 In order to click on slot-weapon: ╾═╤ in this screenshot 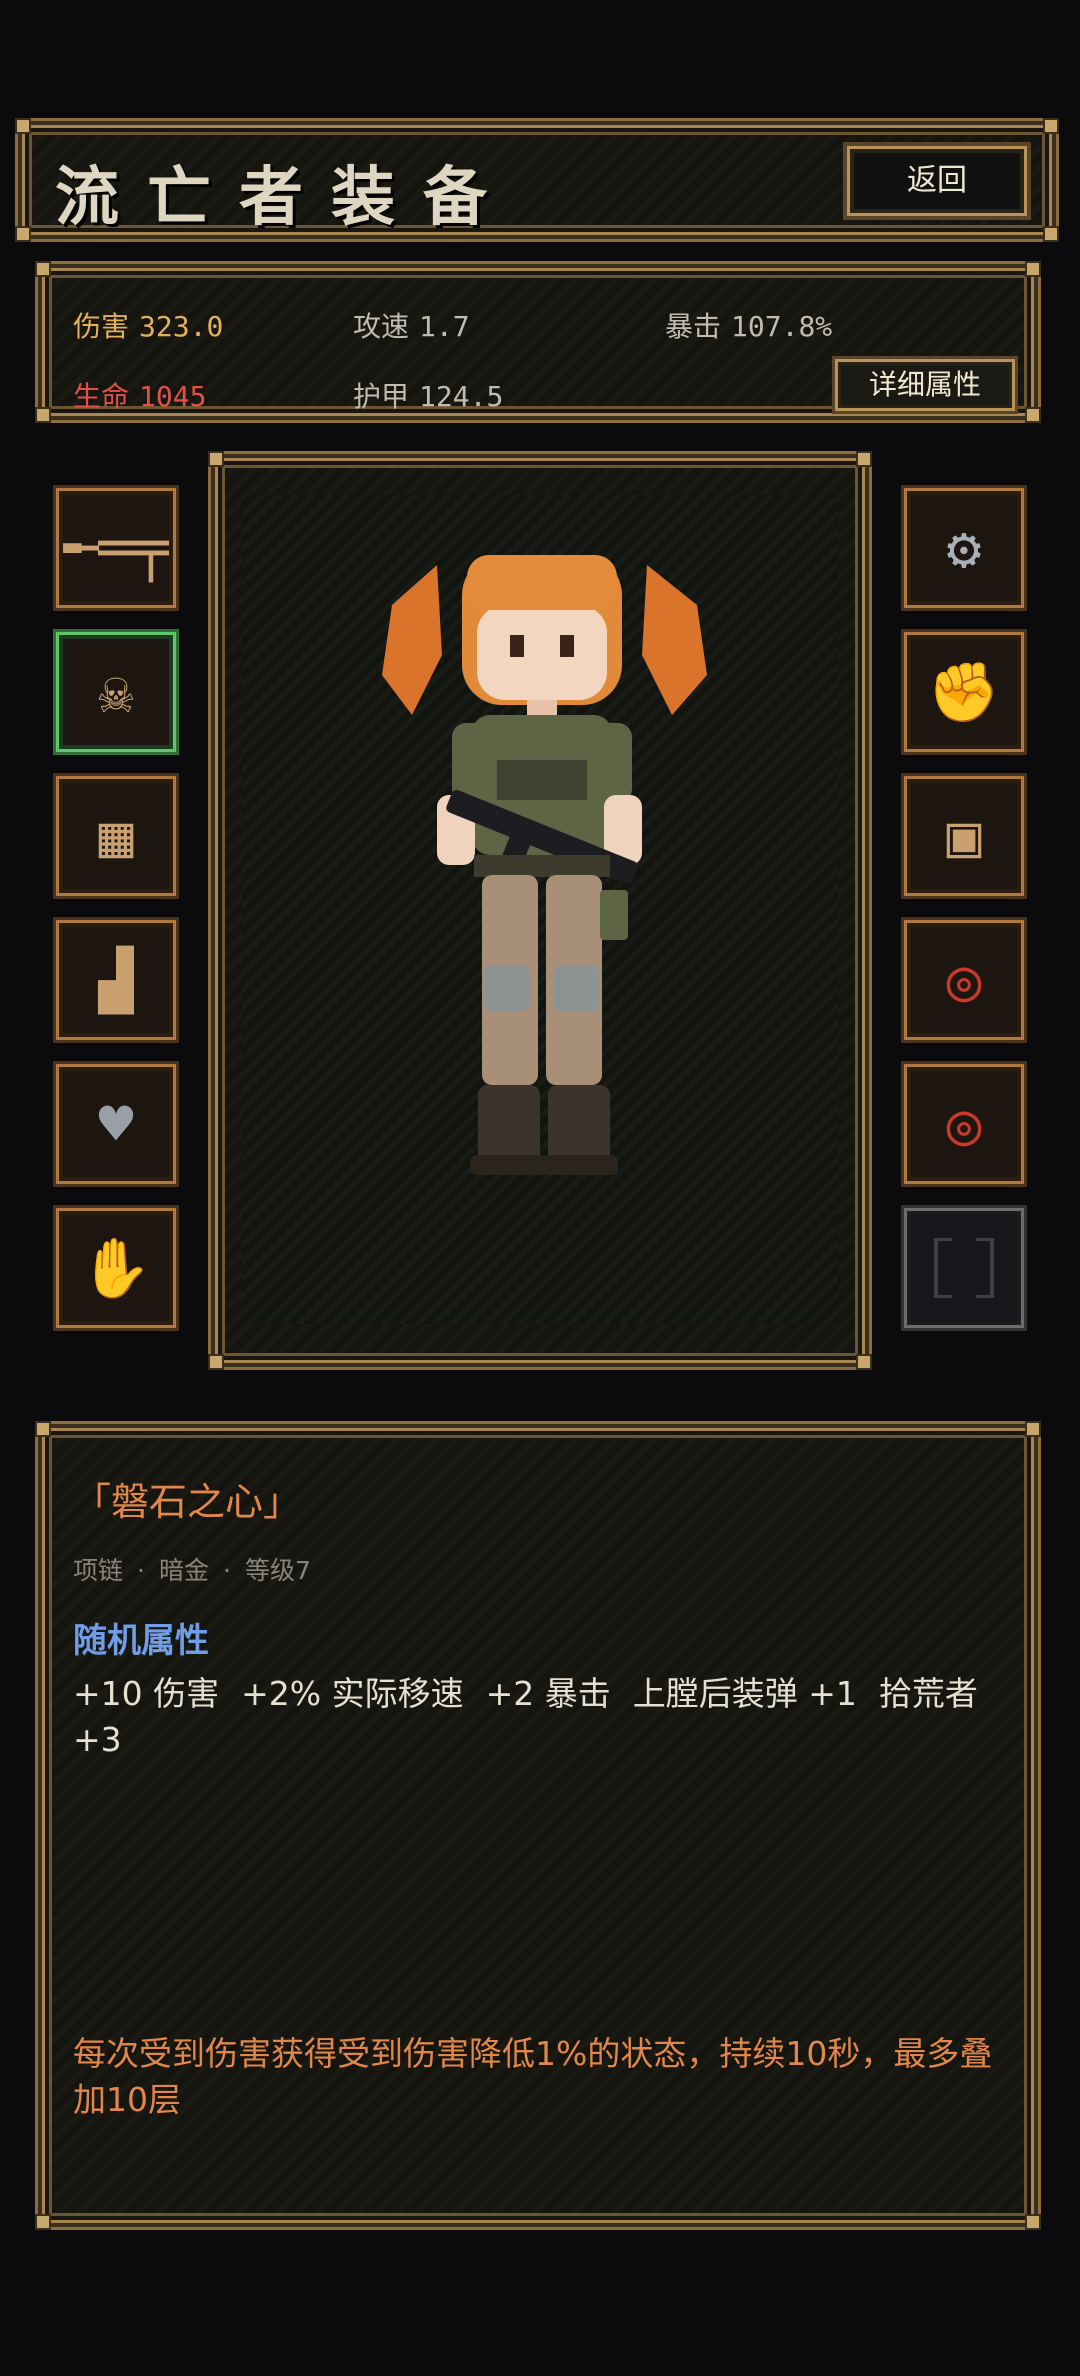, I will do `click(116, 548)`.